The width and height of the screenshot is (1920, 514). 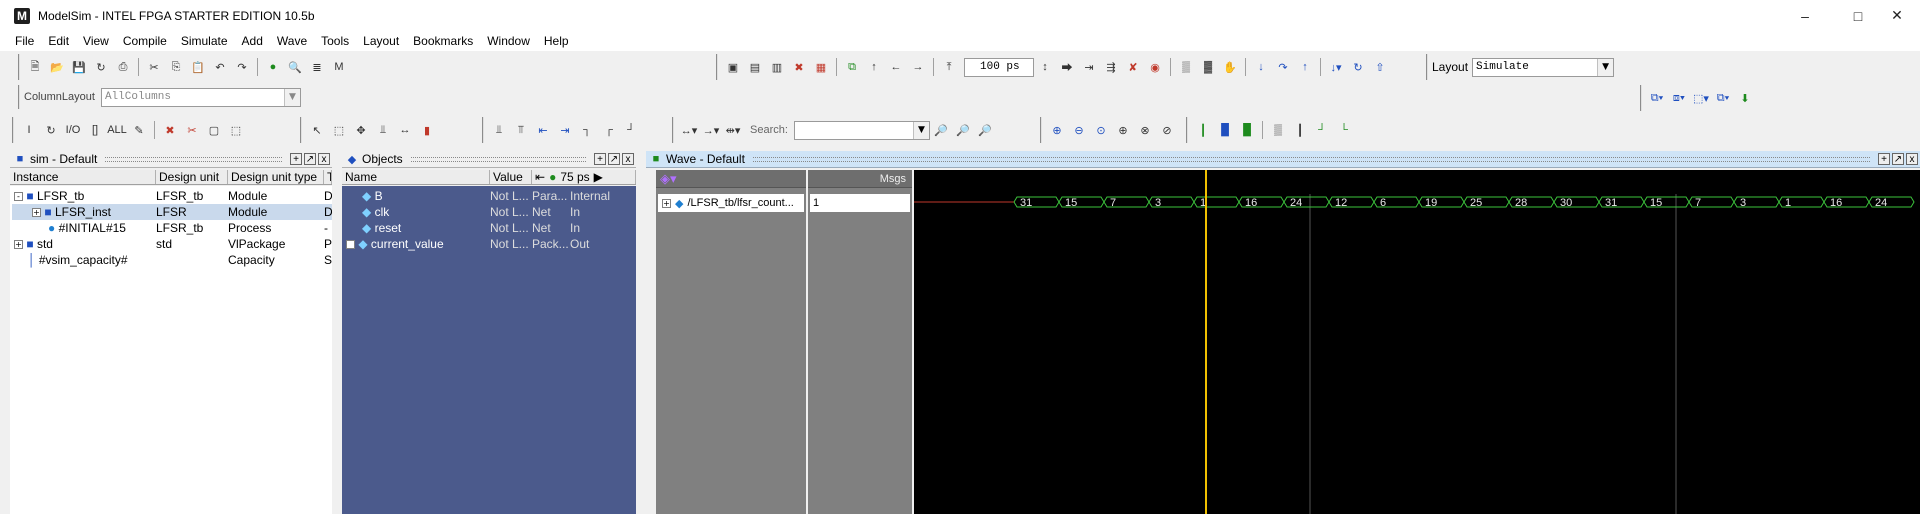 What do you see at coordinates (609, 130) in the screenshot?
I see `edge-fall-icon: ┌` at bounding box center [609, 130].